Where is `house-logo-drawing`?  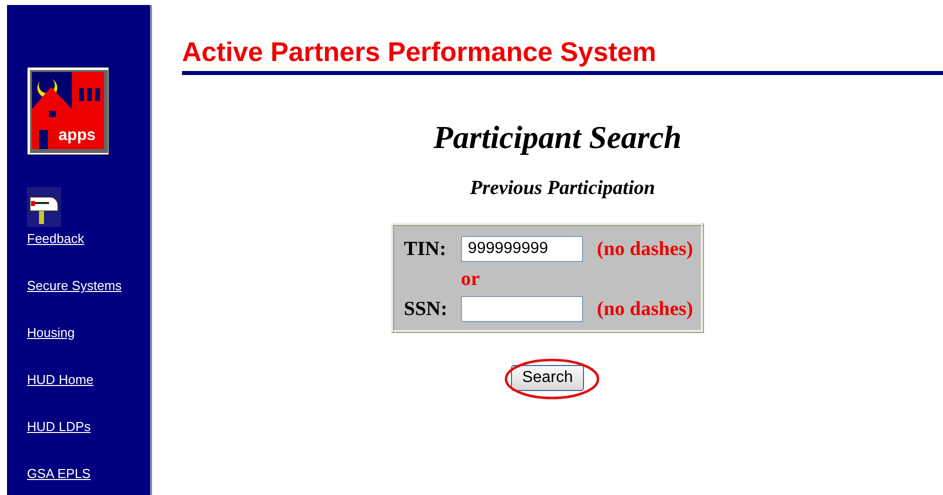 house-logo-drawing is located at coordinates (68, 111).